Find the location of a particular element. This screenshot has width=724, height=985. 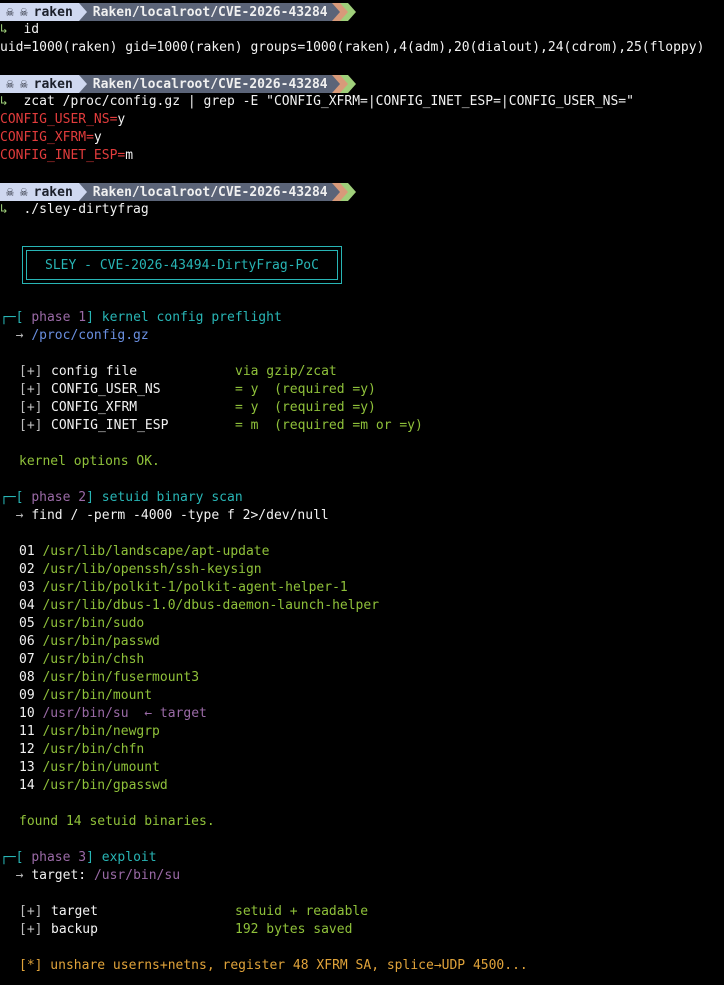

binary-path: /usr/lib/openssh/ssh-keysign is located at coordinates (152, 569).